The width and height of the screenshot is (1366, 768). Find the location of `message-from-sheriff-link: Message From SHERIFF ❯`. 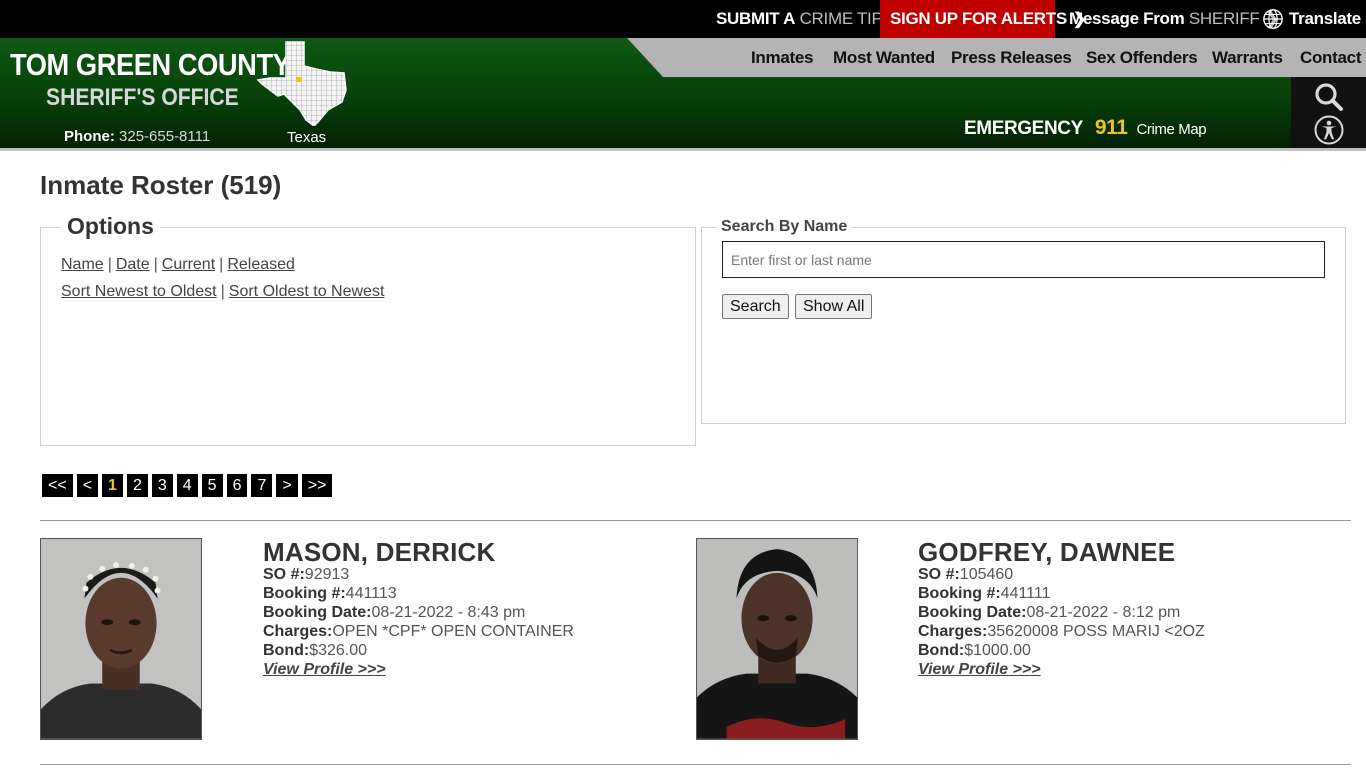

message-from-sheriff-link: Message From SHERIFF ❯ is located at coordinates (1174, 19).